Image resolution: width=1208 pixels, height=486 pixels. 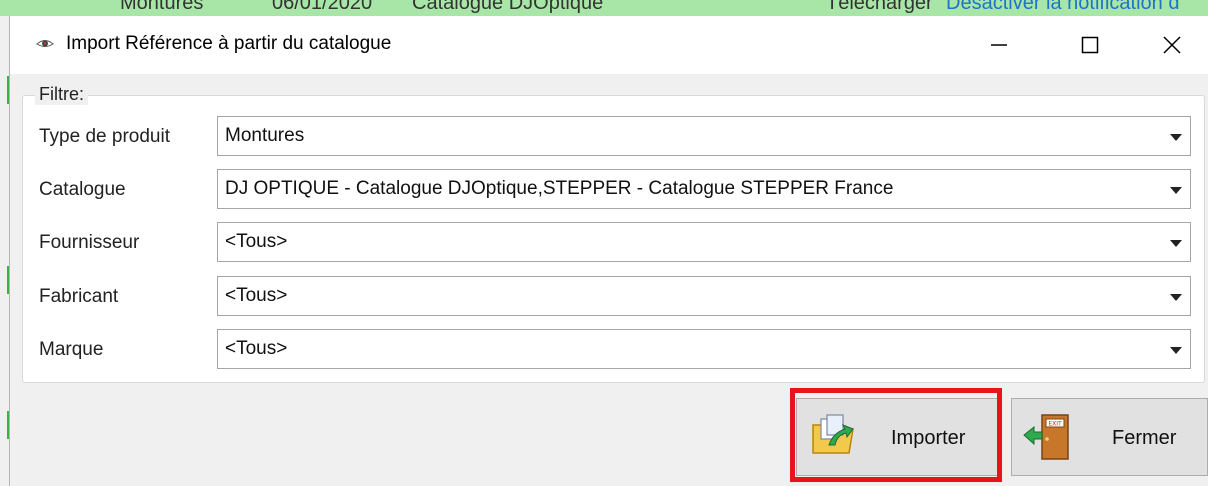 What do you see at coordinates (609, 45) in the screenshot?
I see `title-bar: Import Référence à partir du catalogue` at bounding box center [609, 45].